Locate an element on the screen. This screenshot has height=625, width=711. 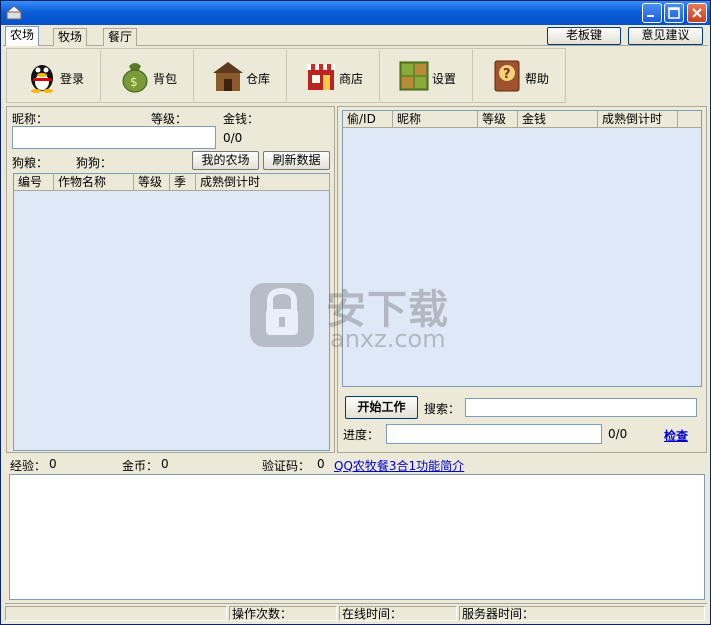
dog-food-label: 狗粮： is located at coordinates (30, 163).